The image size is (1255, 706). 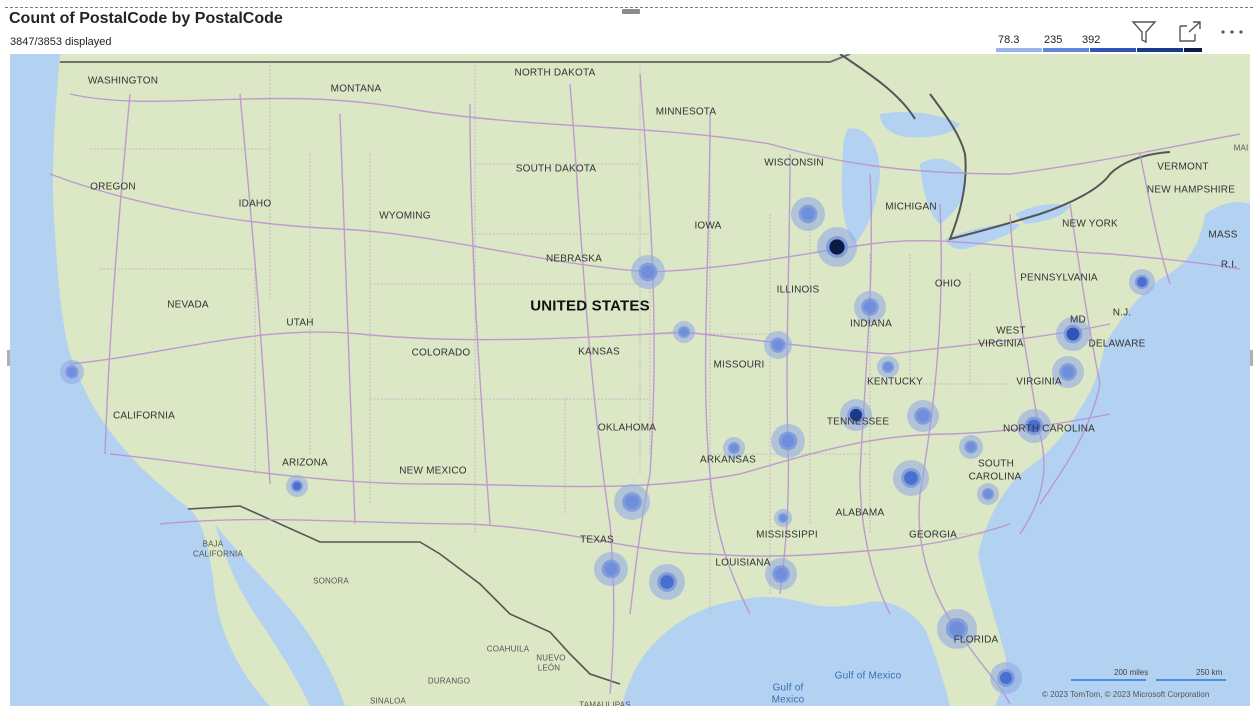 What do you see at coordinates (739, 365) in the screenshot?
I see `state-label: MISSOURI` at bounding box center [739, 365].